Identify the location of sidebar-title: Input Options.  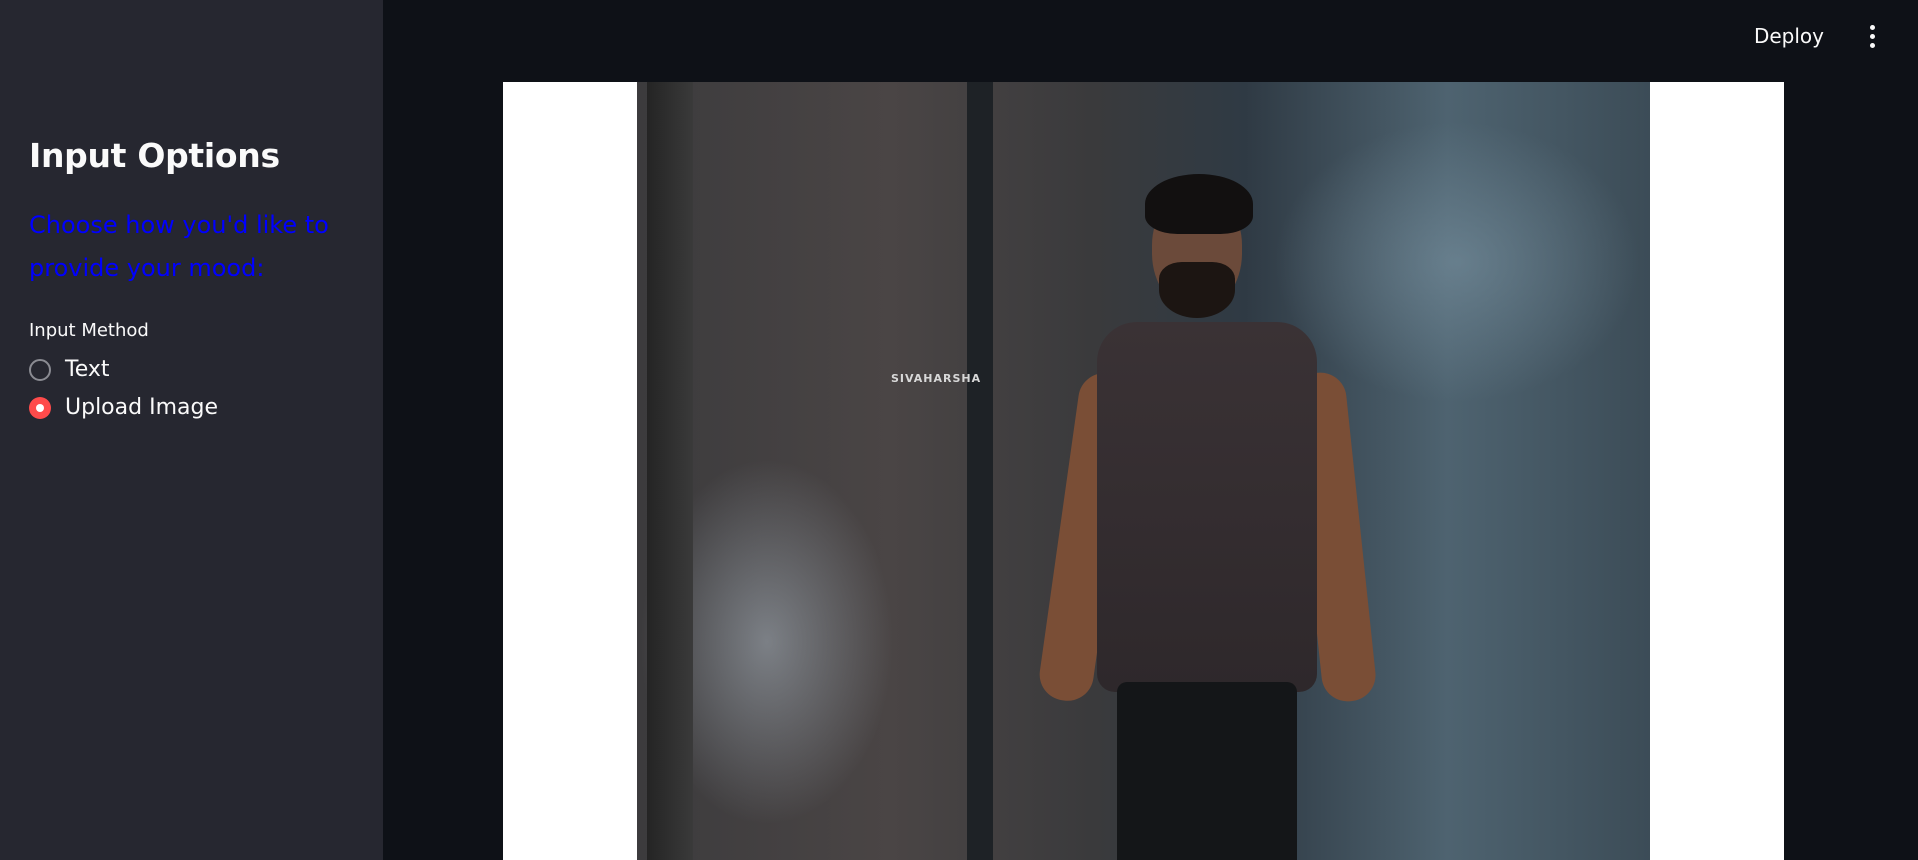
(154, 155).